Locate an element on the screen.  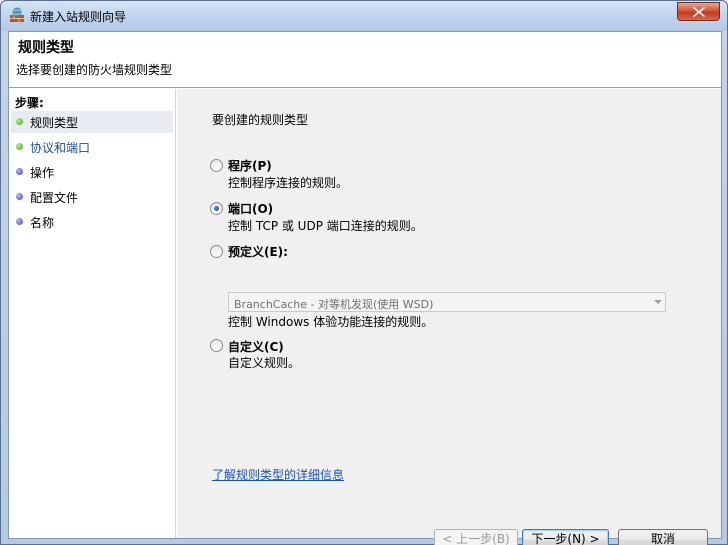
back-button: < 上一步(B) is located at coordinates (476, 537).